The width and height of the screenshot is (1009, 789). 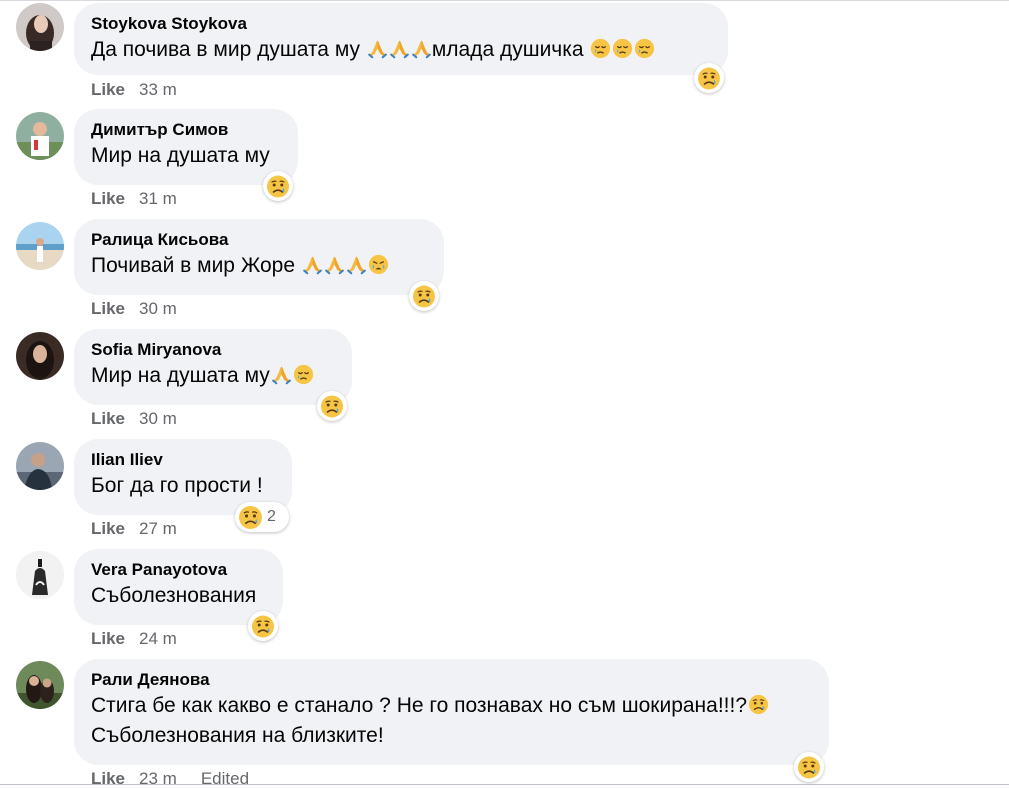 What do you see at coordinates (179, 570) in the screenshot?
I see `comment-author: Vera Panayotova` at bounding box center [179, 570].